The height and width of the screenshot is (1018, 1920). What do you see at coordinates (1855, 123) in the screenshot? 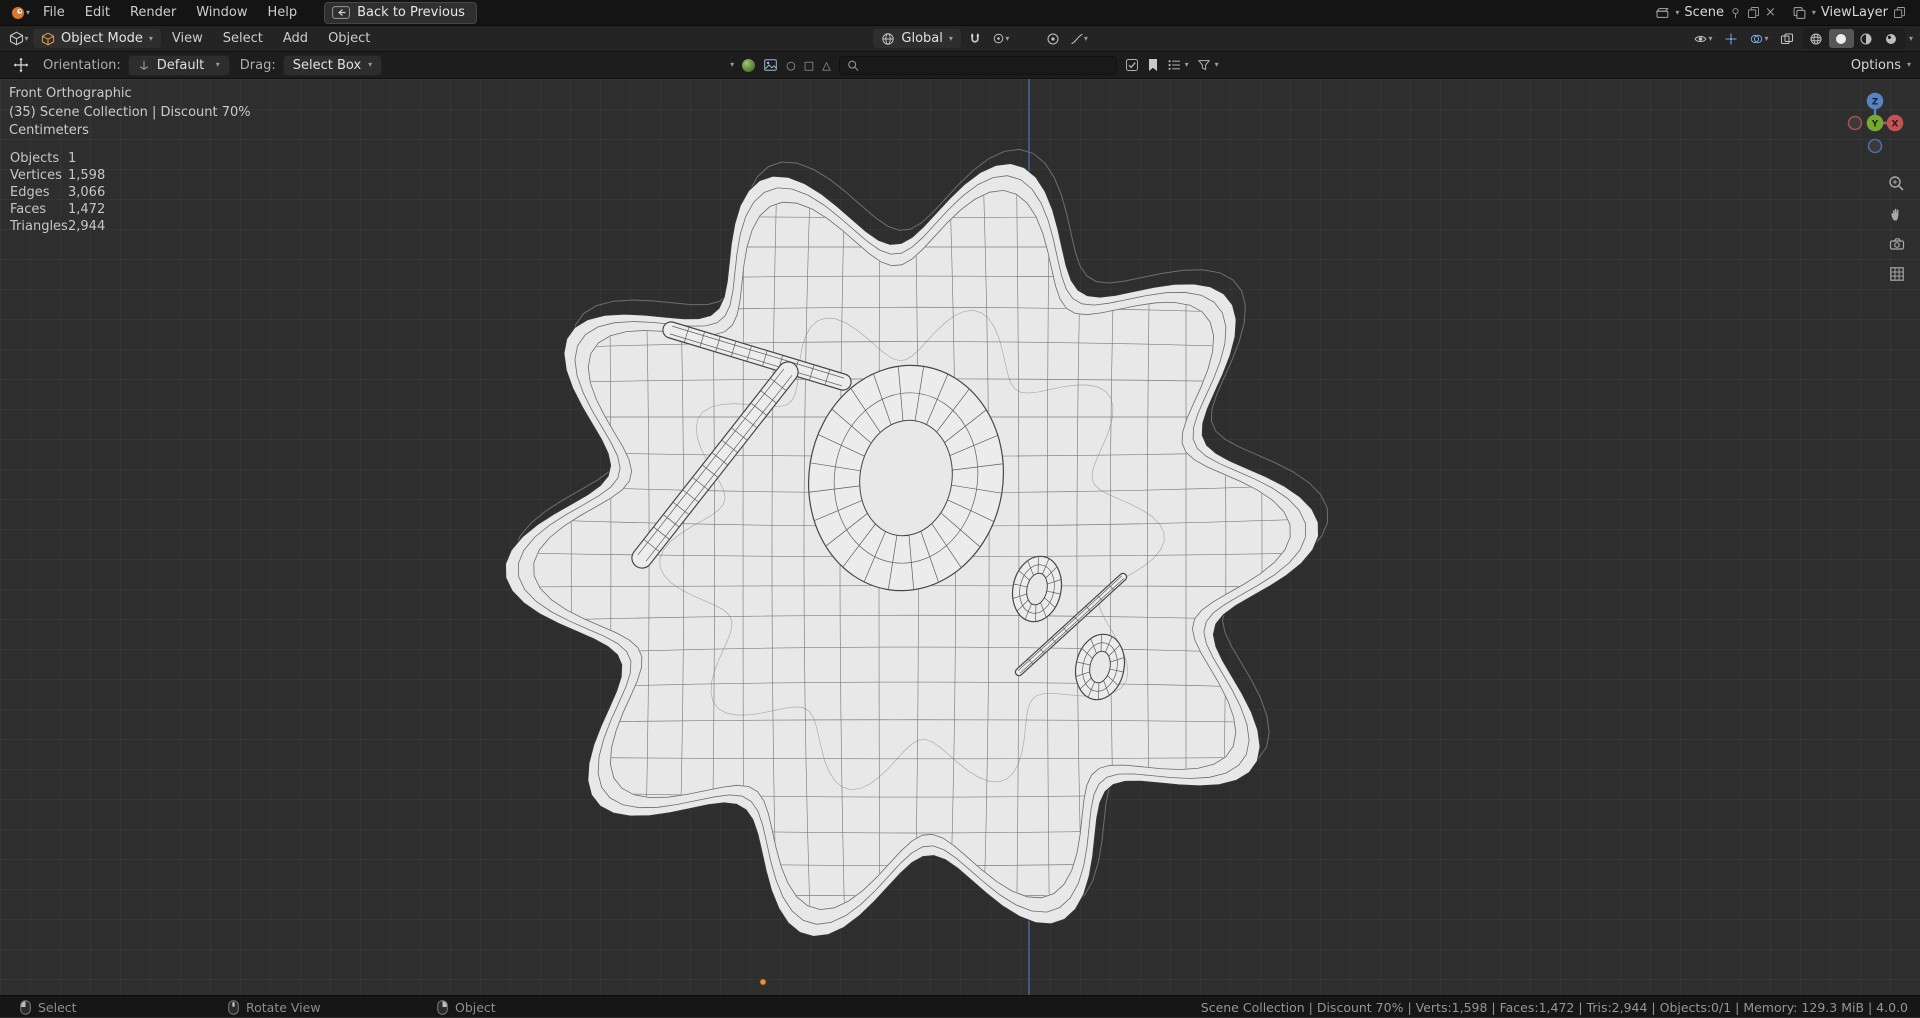
I see `axis-minus-x-ball` at bounding box center [1855, 123].